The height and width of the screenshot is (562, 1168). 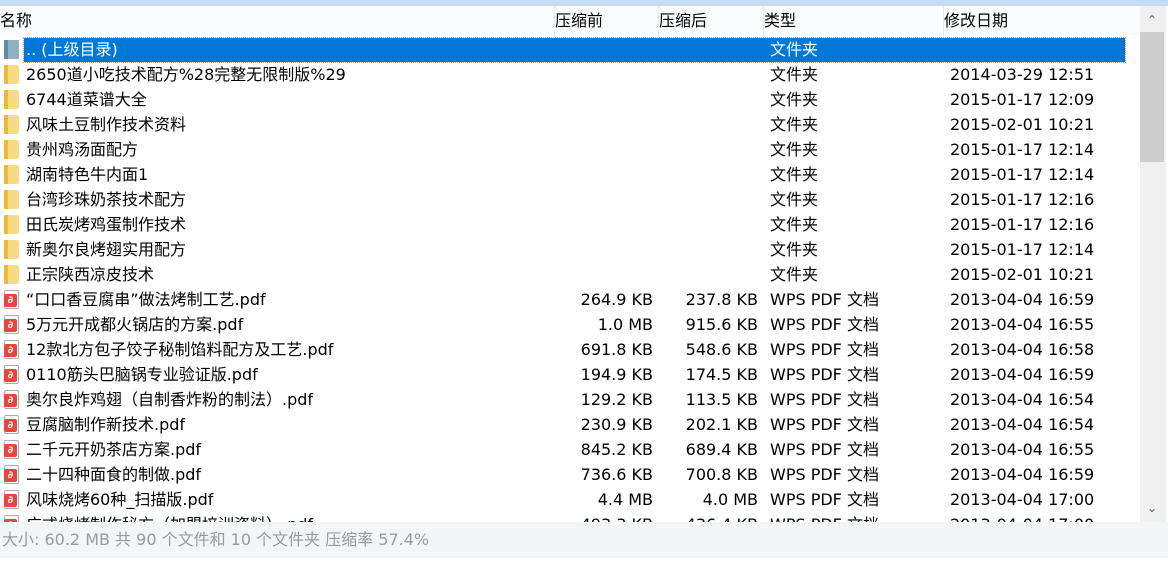 What do you see at coordinates (1022, 99) in the screenshot?
I see `modified-date: 2015-01-17 12:09` at bounding box center [1022, 99].